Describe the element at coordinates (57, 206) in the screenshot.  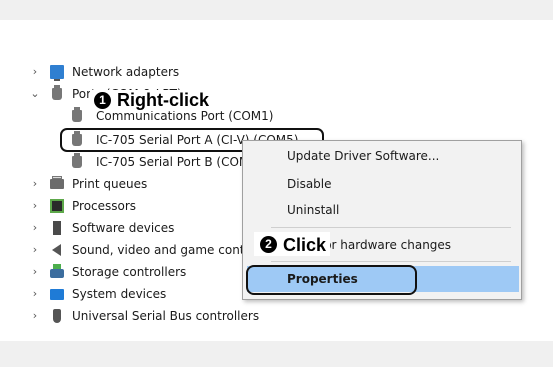
I see `processor-icon` at that location.